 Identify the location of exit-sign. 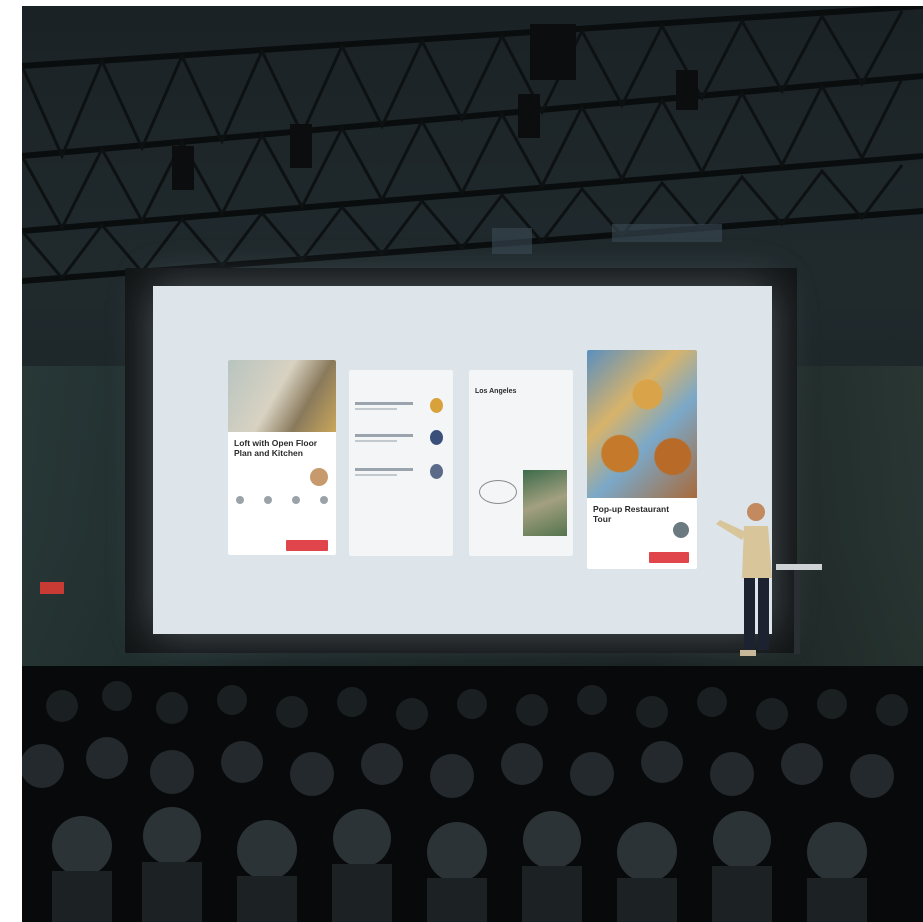
(52, 588).